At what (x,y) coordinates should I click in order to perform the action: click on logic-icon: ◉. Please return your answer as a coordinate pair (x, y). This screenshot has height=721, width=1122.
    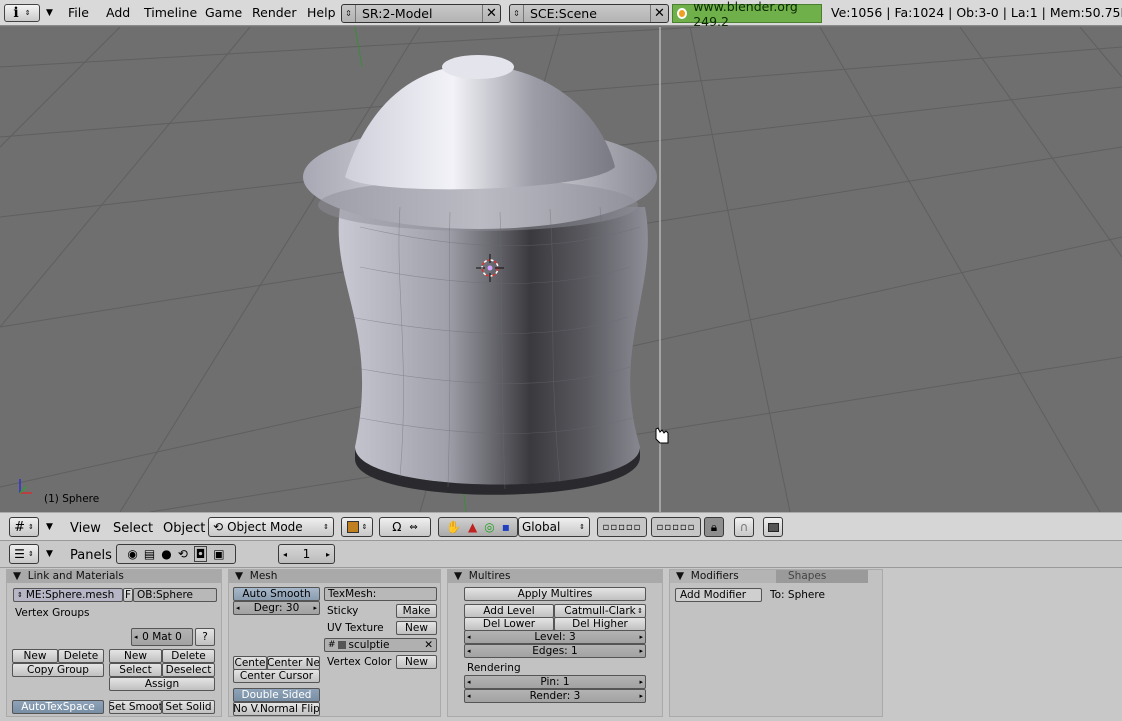
    Looking at the image, I should click on (132, 554).